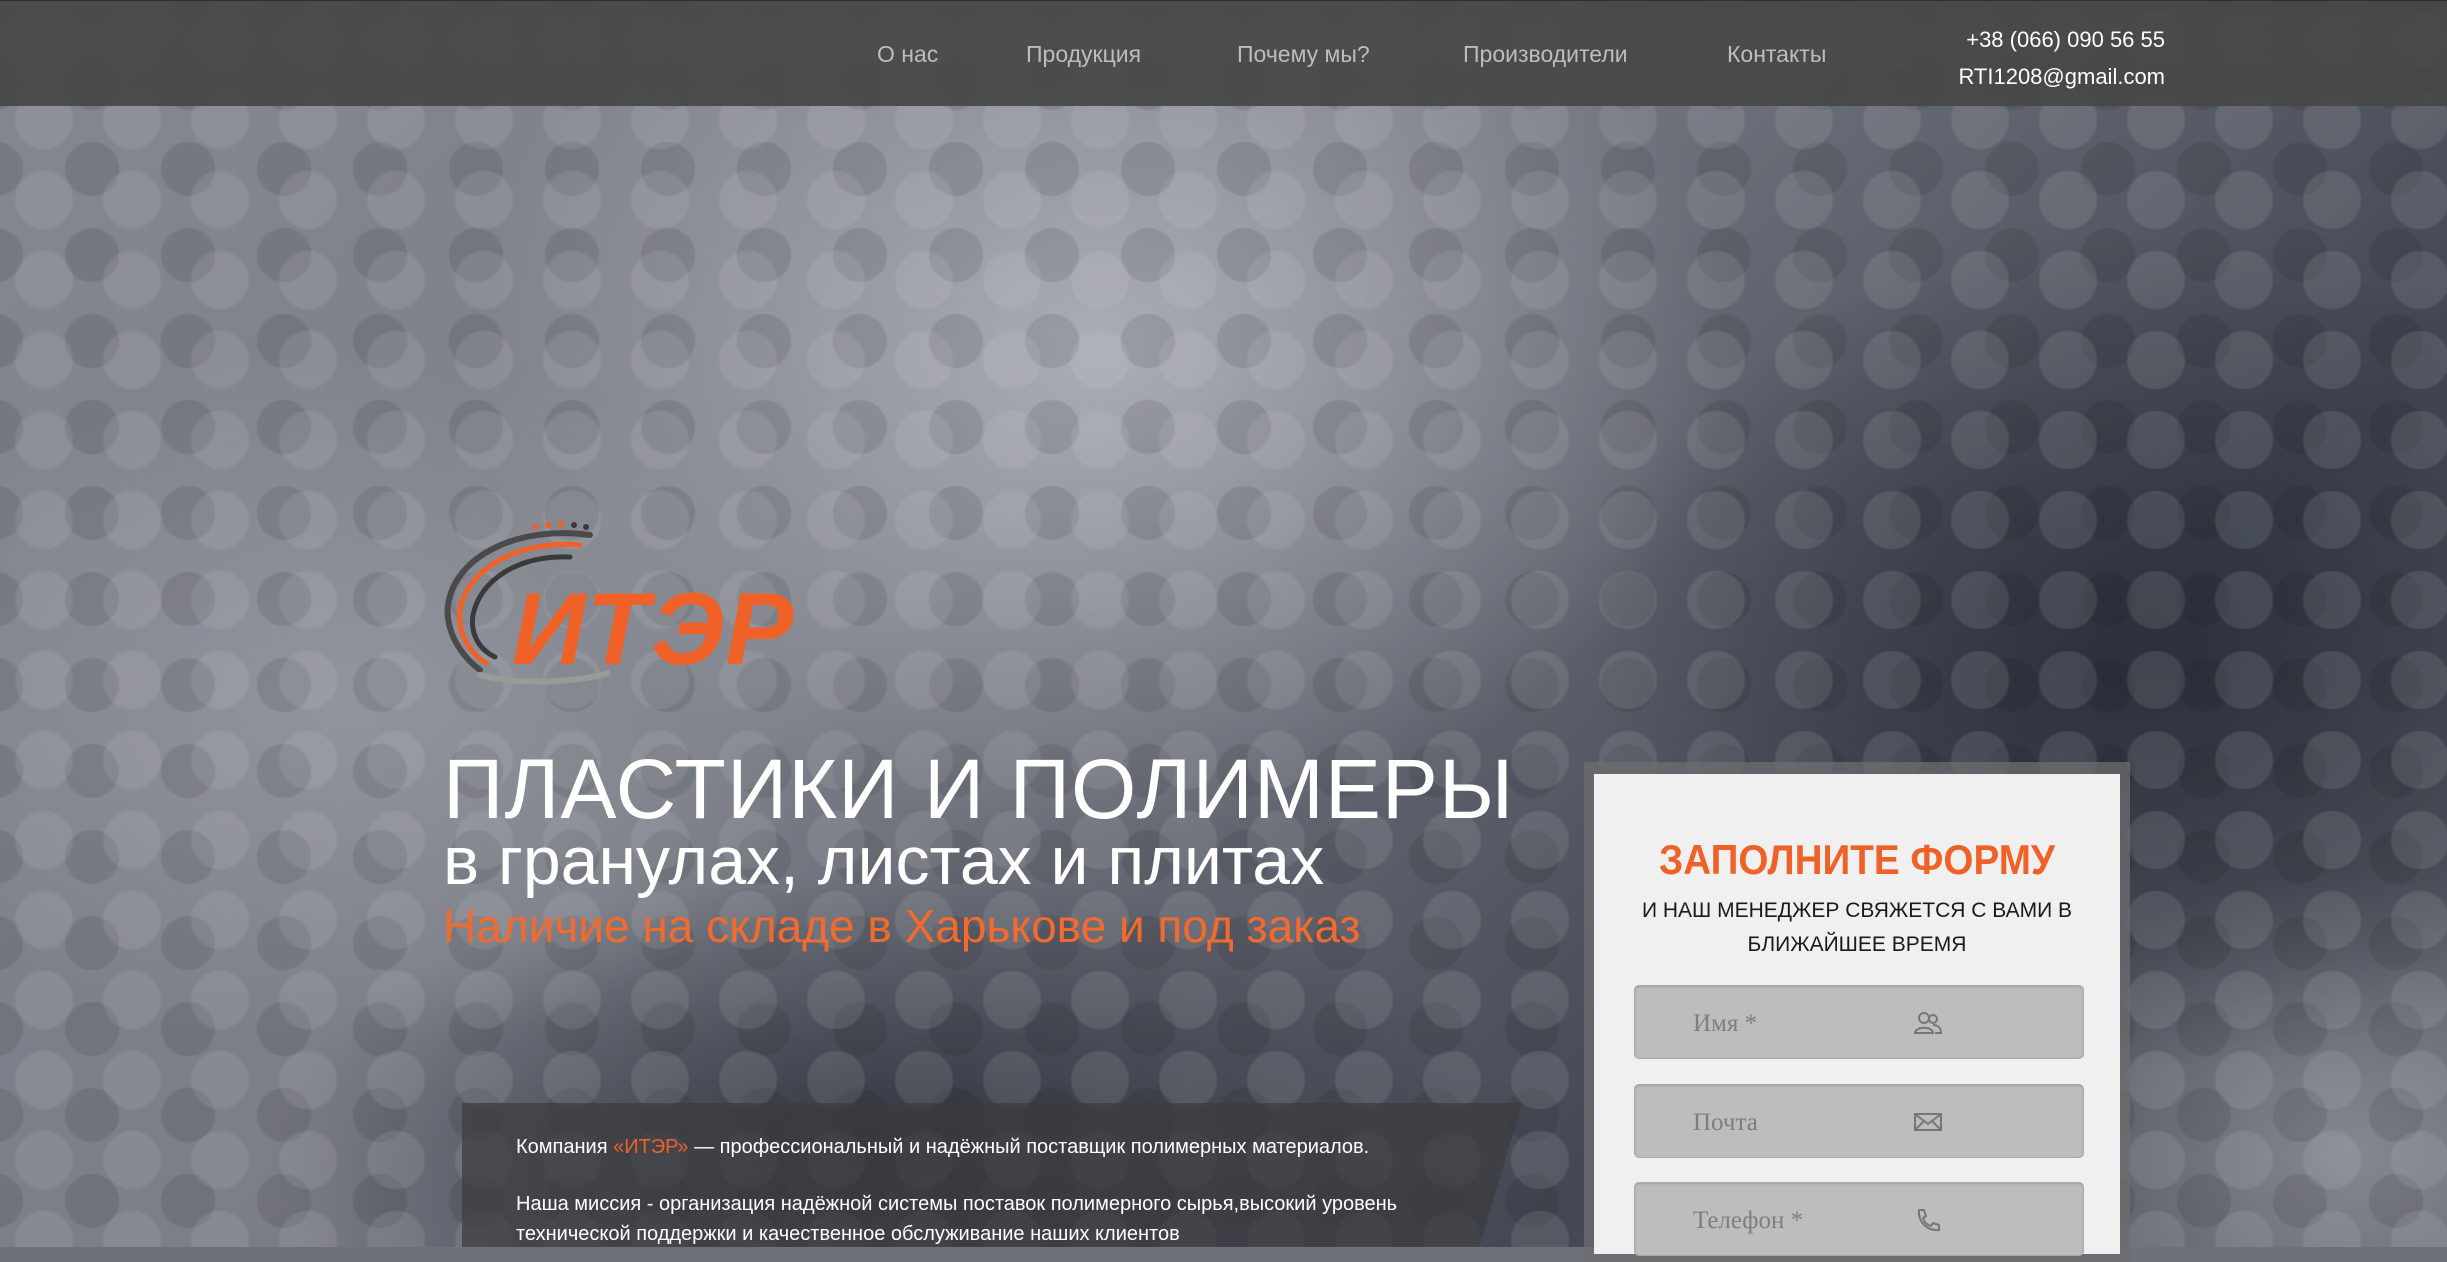 The image size is (2447, 1262). I want to click on header-email: RTI1208@gmail.com, so click(2061, 76).